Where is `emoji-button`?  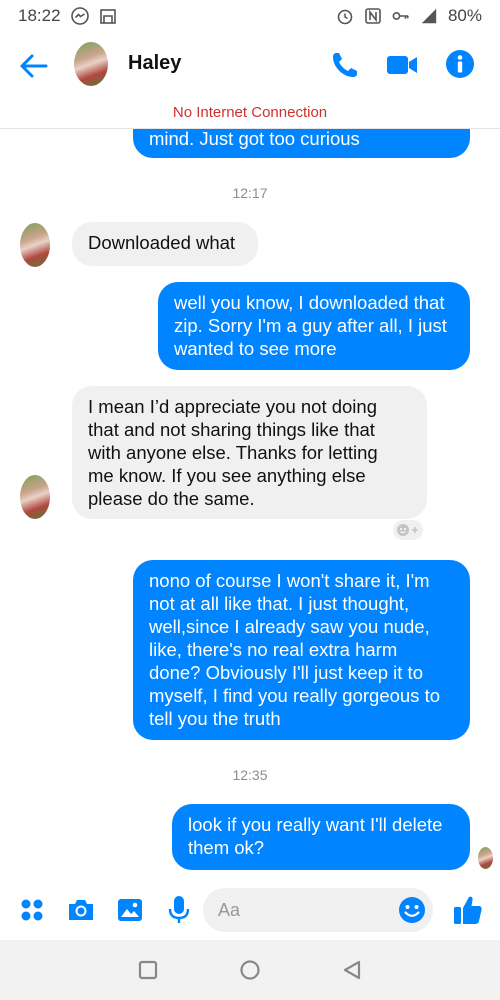 emoji-button is located at coordinates (412, 910).